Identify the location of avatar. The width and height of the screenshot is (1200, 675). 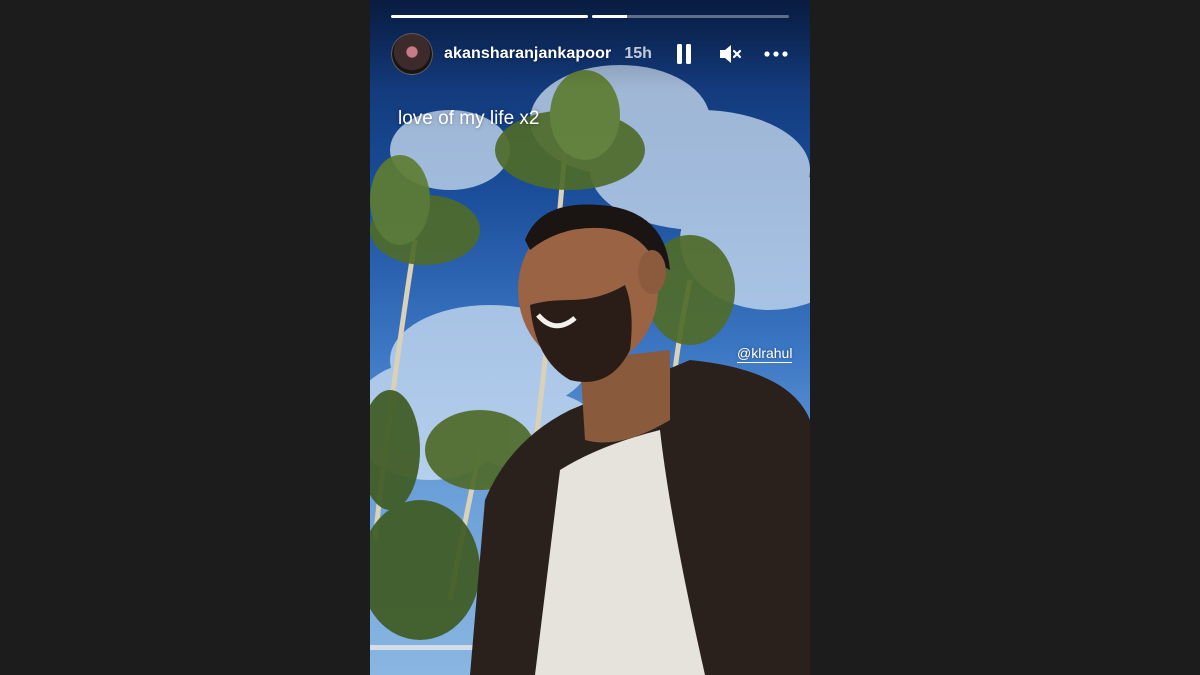
(412, 54).